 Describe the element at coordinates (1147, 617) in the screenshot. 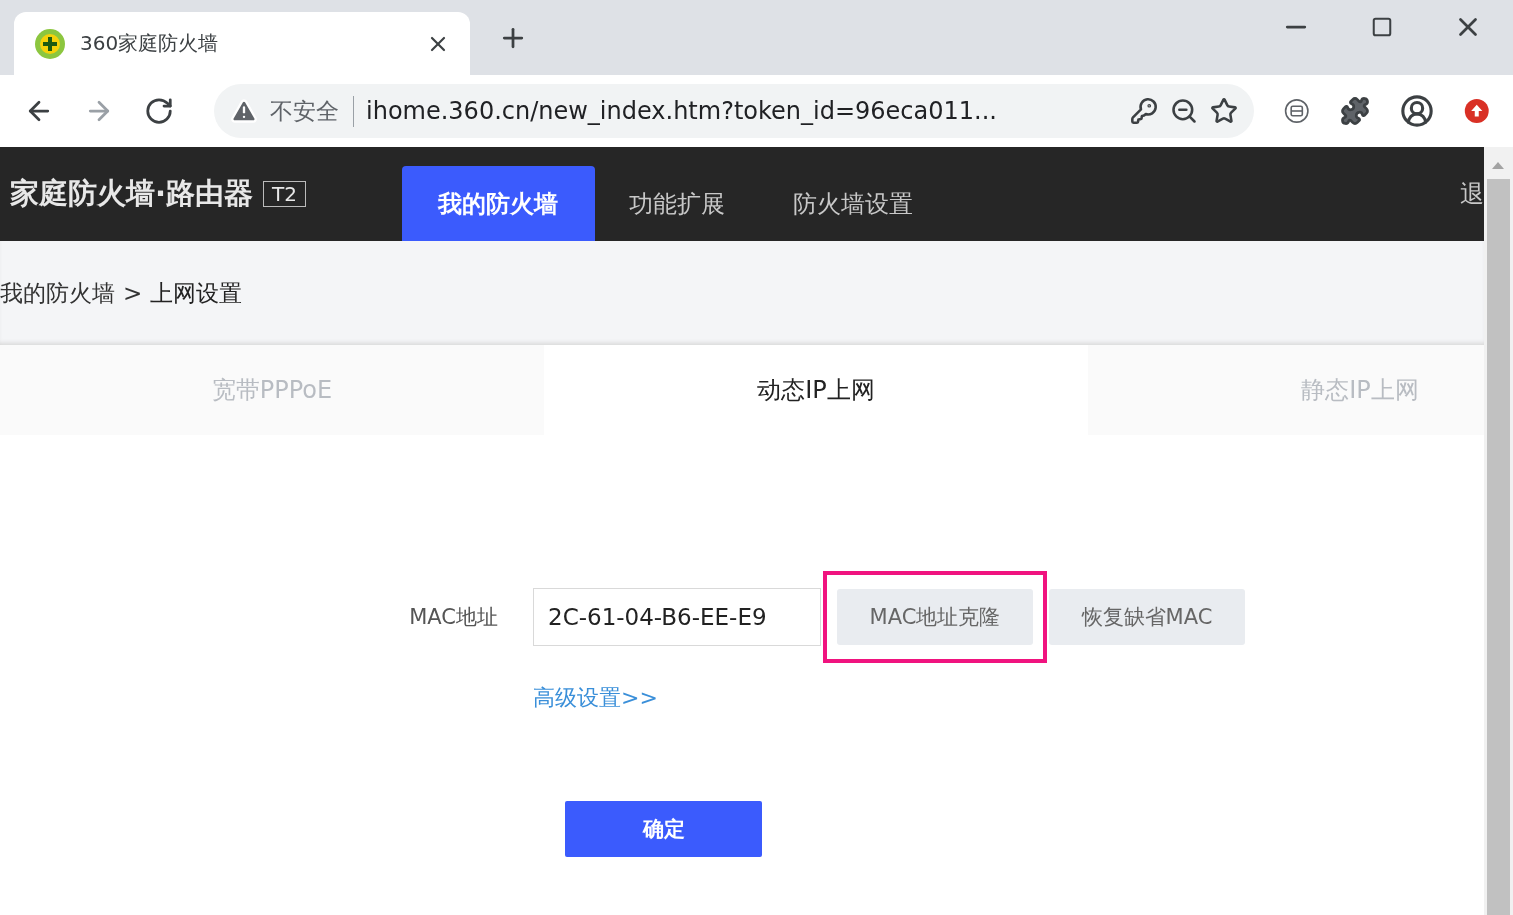

I see `restore-mac-button: 恢复缺省MAC` at that location.